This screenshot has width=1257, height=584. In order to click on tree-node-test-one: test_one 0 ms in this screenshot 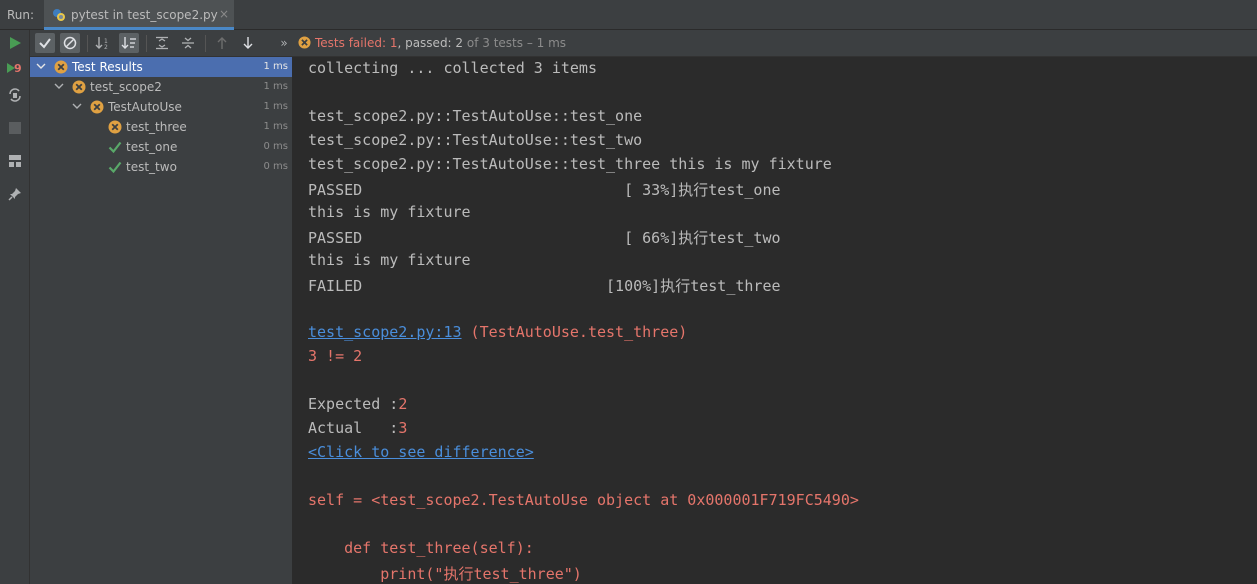, I will do `click(161, 147)`.